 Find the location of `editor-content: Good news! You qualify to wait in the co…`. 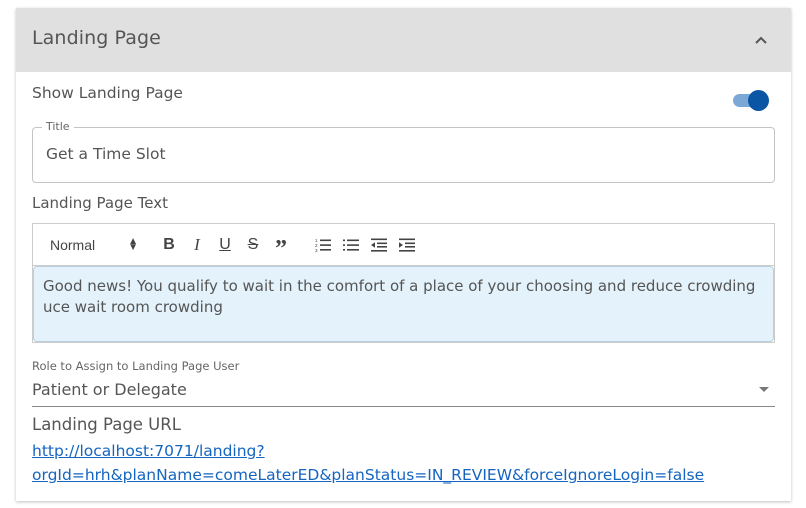

editor-content: Good news! You qualify to wait in the co… is located at coordinates (403, 304).